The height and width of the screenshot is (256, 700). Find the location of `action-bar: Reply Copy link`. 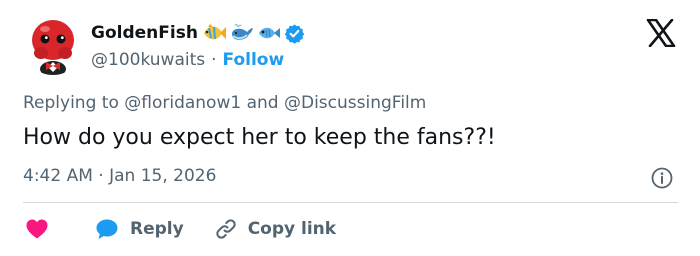

action-bar: Reply Copy link is located at coordinates (180, 229).